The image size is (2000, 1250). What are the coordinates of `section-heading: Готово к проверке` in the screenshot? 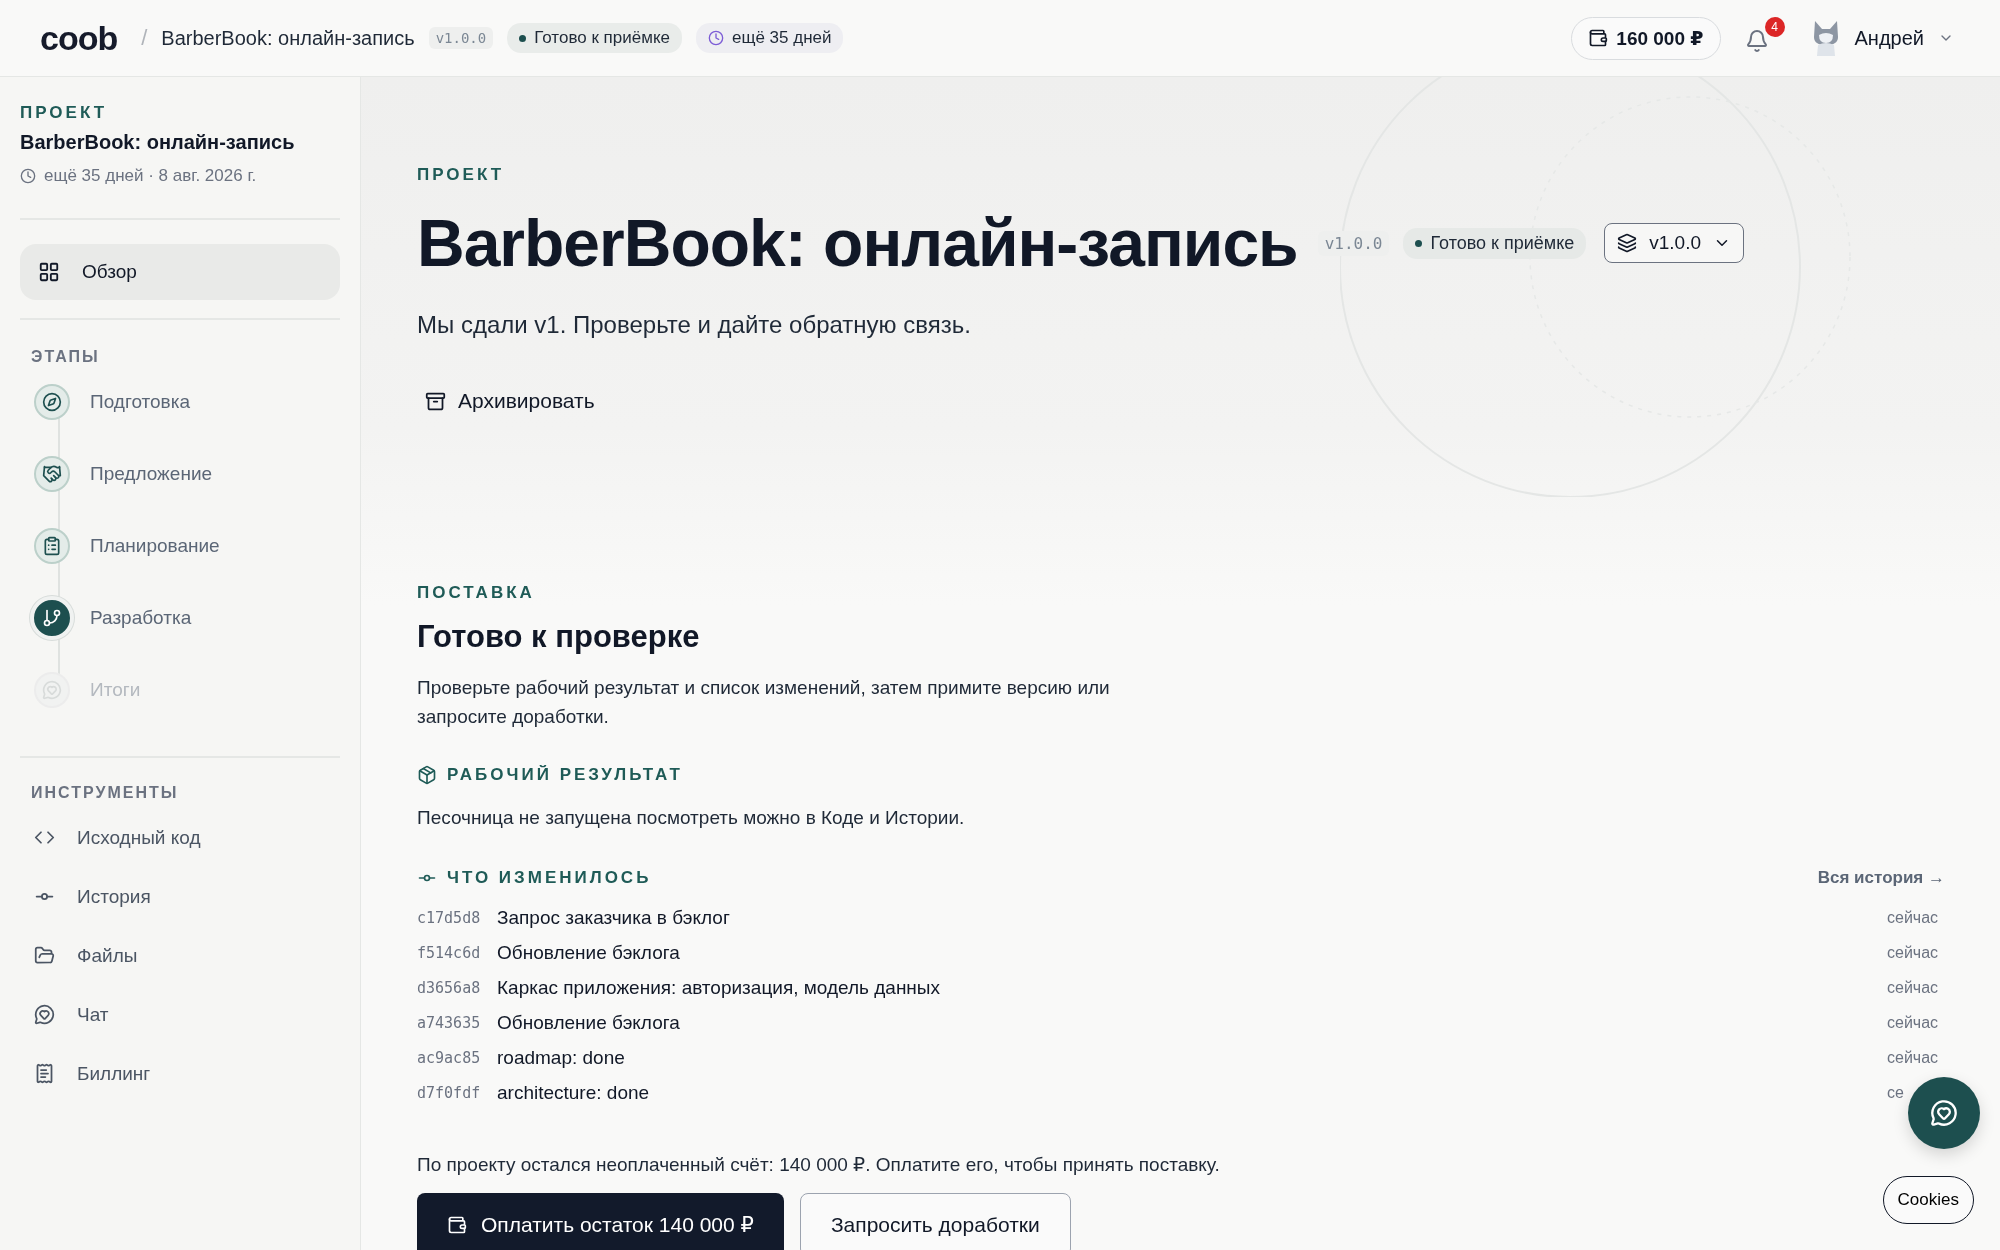 It's located at (559, 637).